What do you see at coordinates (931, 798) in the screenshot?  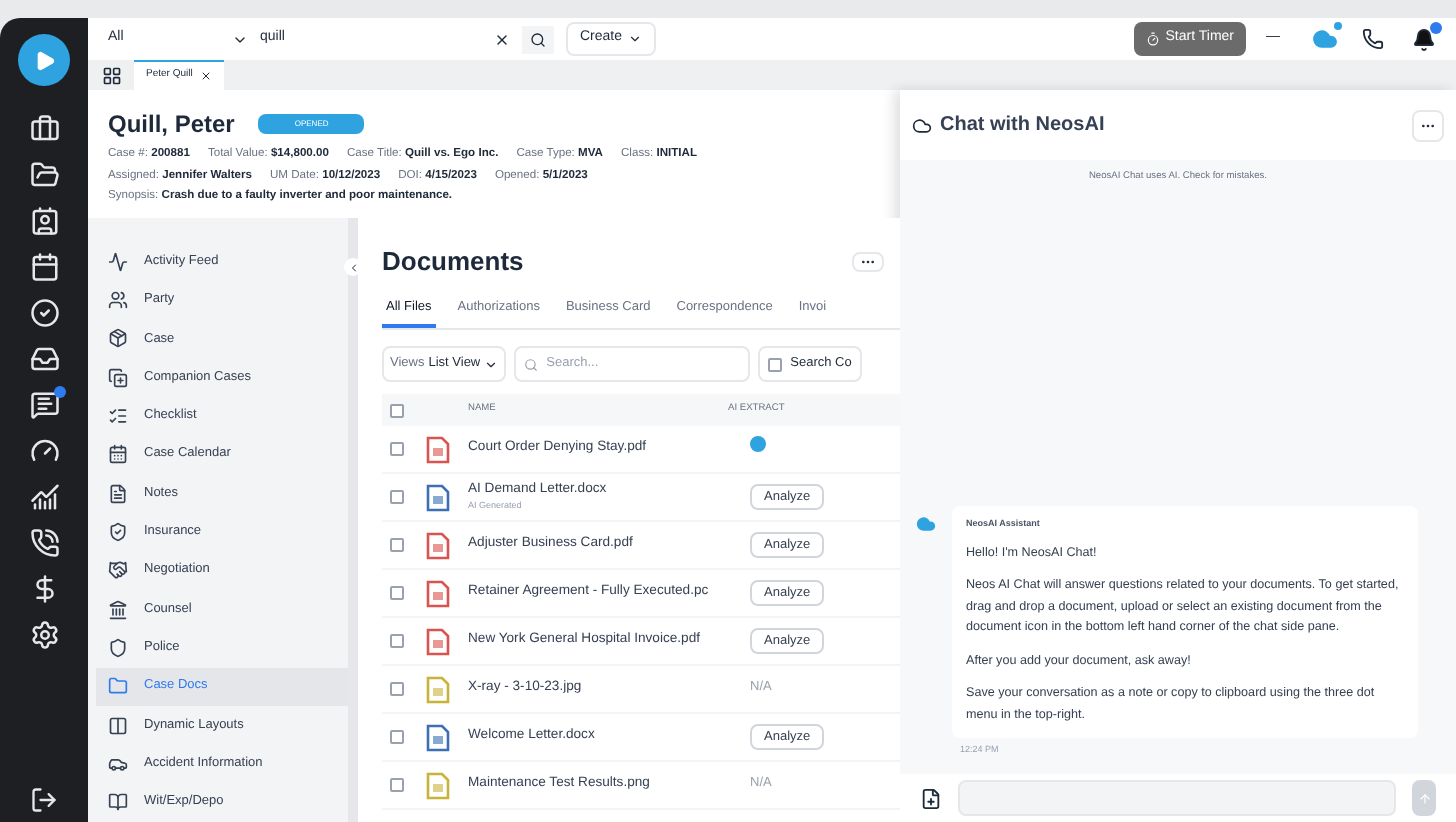 I see `attach-document-icon` at bounding box center [931, 798].